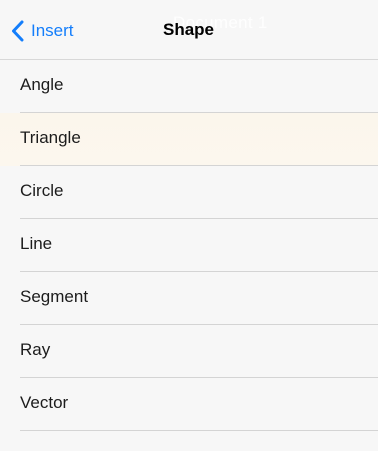  I want to click on list-item-ray: Ray, so click(189, 351).